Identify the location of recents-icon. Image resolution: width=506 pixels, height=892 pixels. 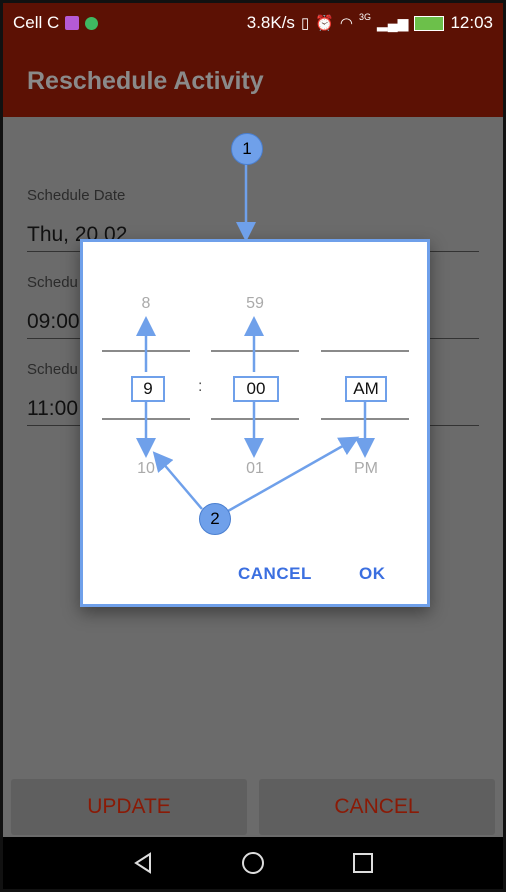
(363, 863).